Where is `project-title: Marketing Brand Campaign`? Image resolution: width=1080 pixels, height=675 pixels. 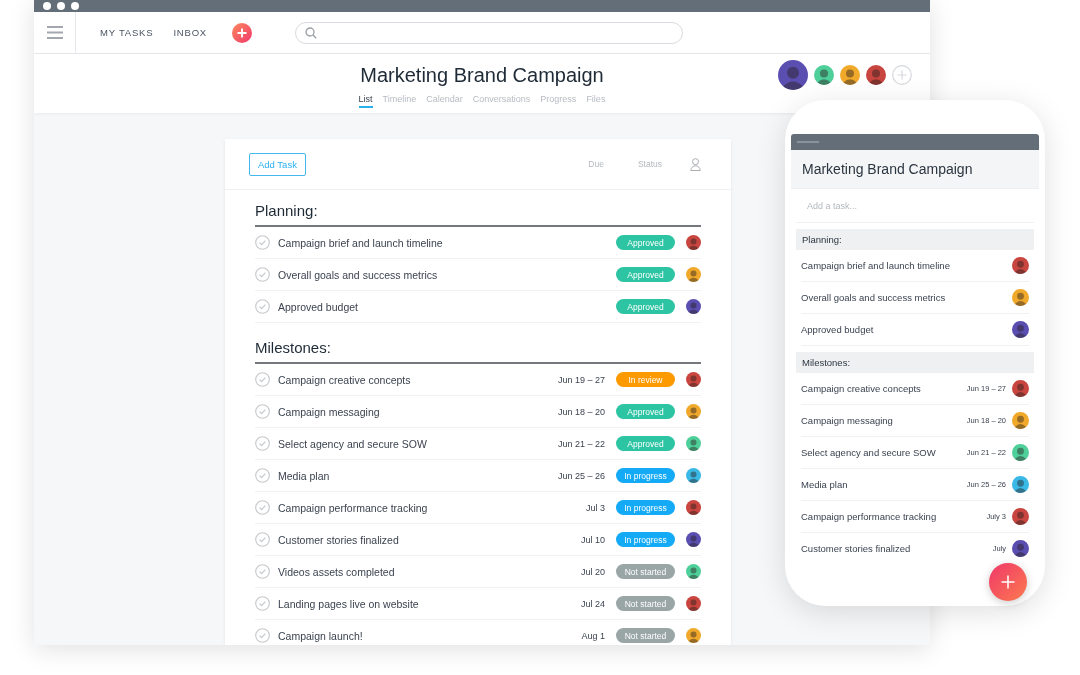
project-title: Marketing Brand Campaign is located at coordinates (482, 75).